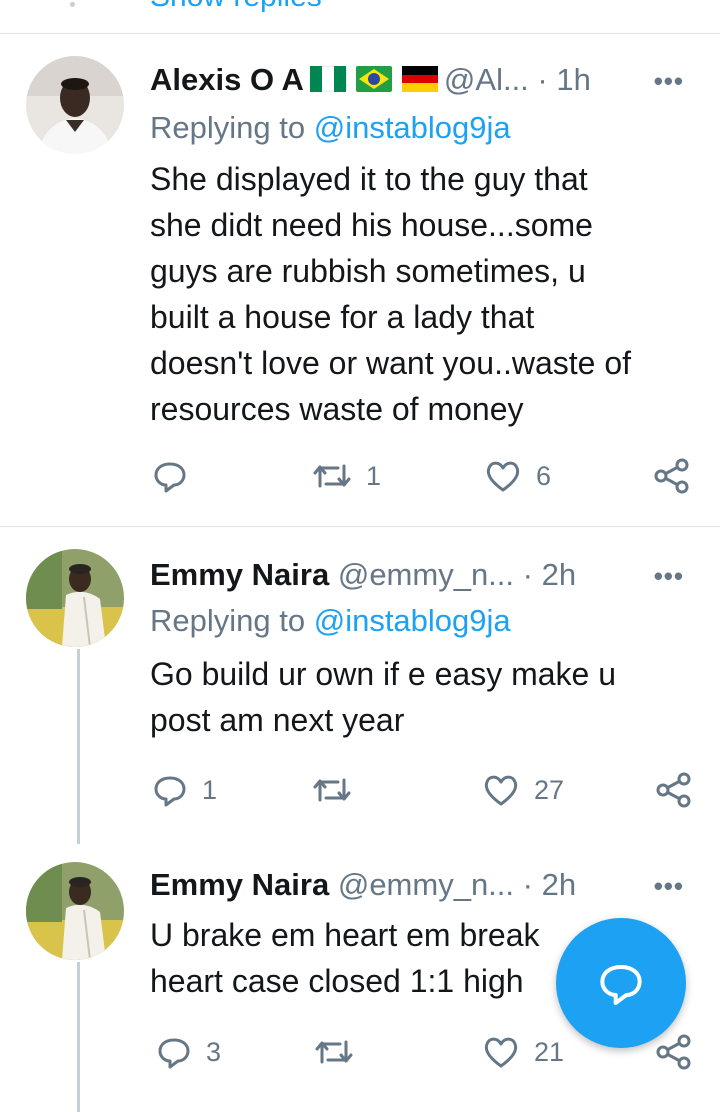 The width and height of the screenshot is (720, 1112). I want to click on tweet-line: She displayed it to the guy that, so click(369, 179).